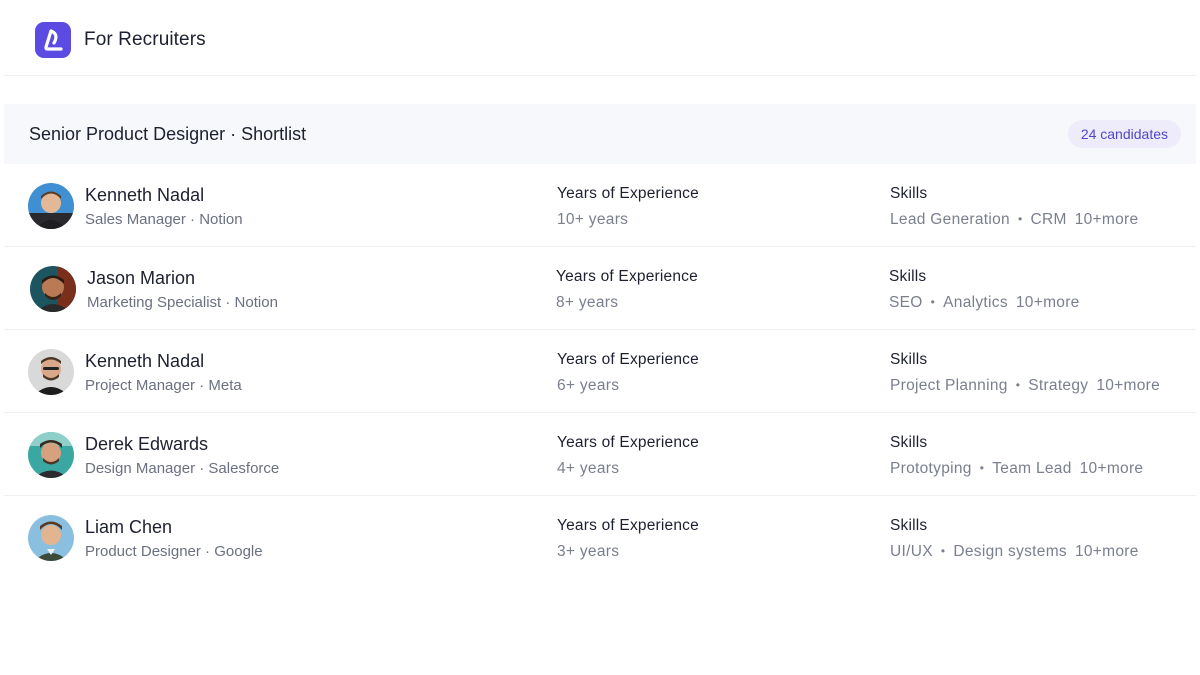  Describe the element at coordinates (146, 444) in the screenshot. I see `candidate-name: Derek Edwards` at that location.